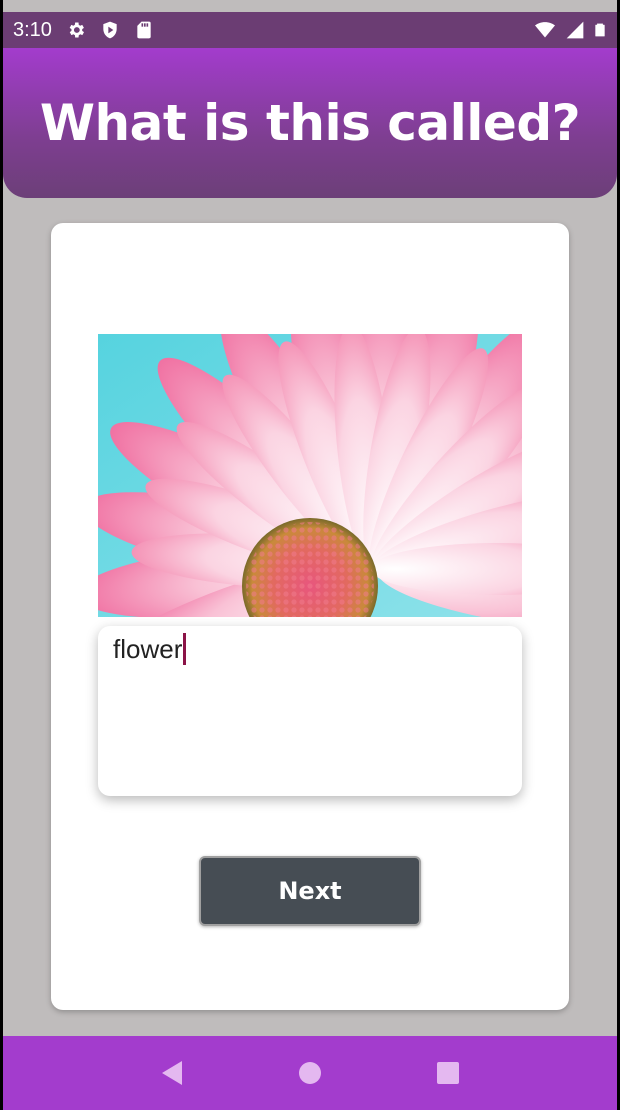  I want to click on recents-button, so click(448, 1073).